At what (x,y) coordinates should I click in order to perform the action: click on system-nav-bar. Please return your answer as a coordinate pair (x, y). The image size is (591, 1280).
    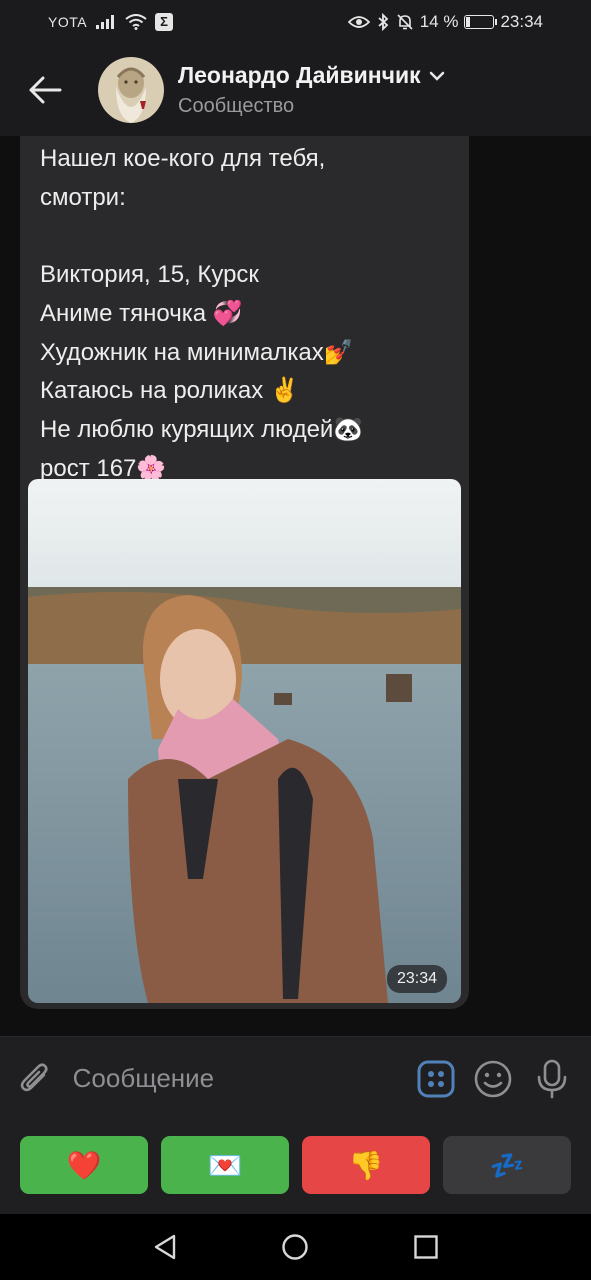
    Looking at the image, I should click on (295, 1247).